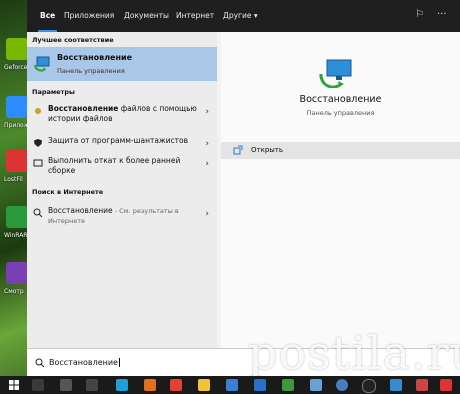 The image size is (460, 394). Describe the element at coordinates (122, 64) in the screenshot. I see `best-match-item: Восстановление Панель управления` at that location.